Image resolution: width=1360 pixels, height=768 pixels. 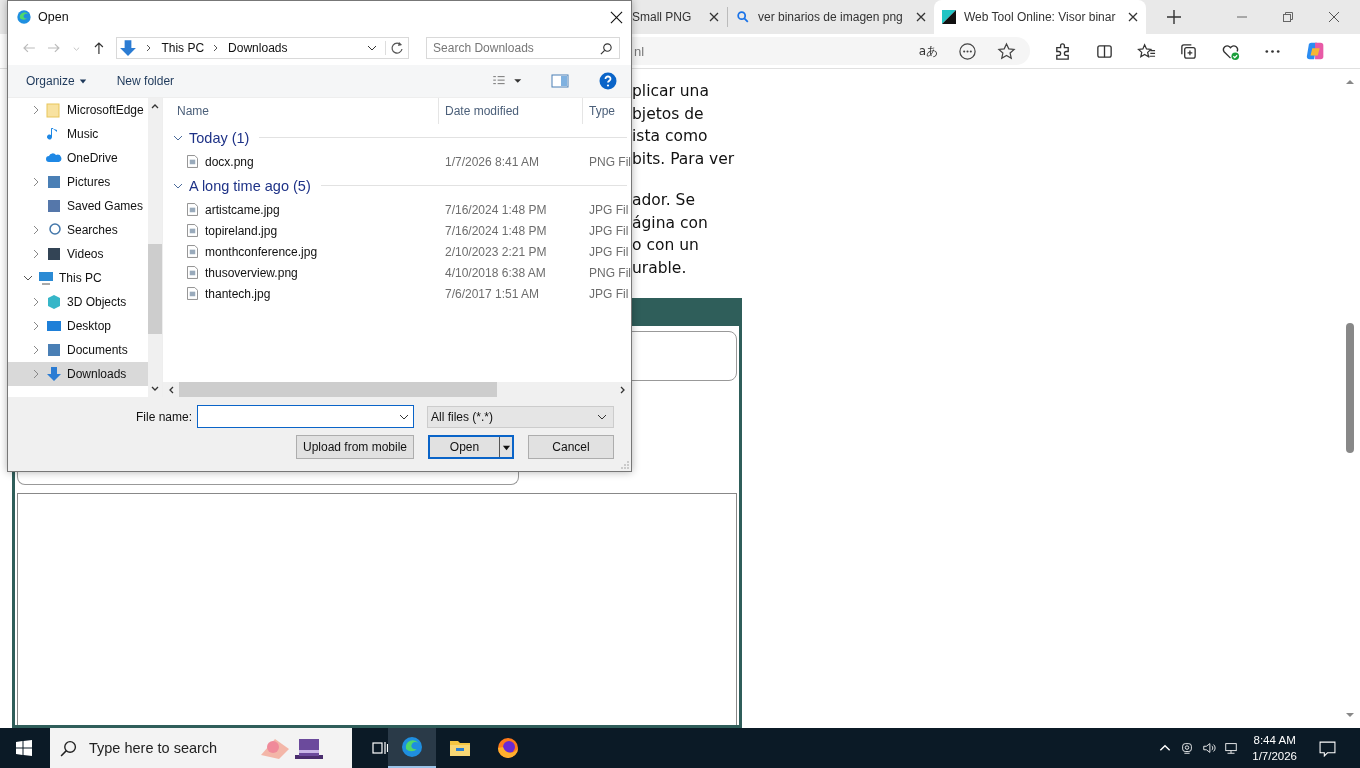 What do you see at coordinates (53, 17) in the screenshot?
I see `dialog-title: Open` at bounding box center [53, 17].